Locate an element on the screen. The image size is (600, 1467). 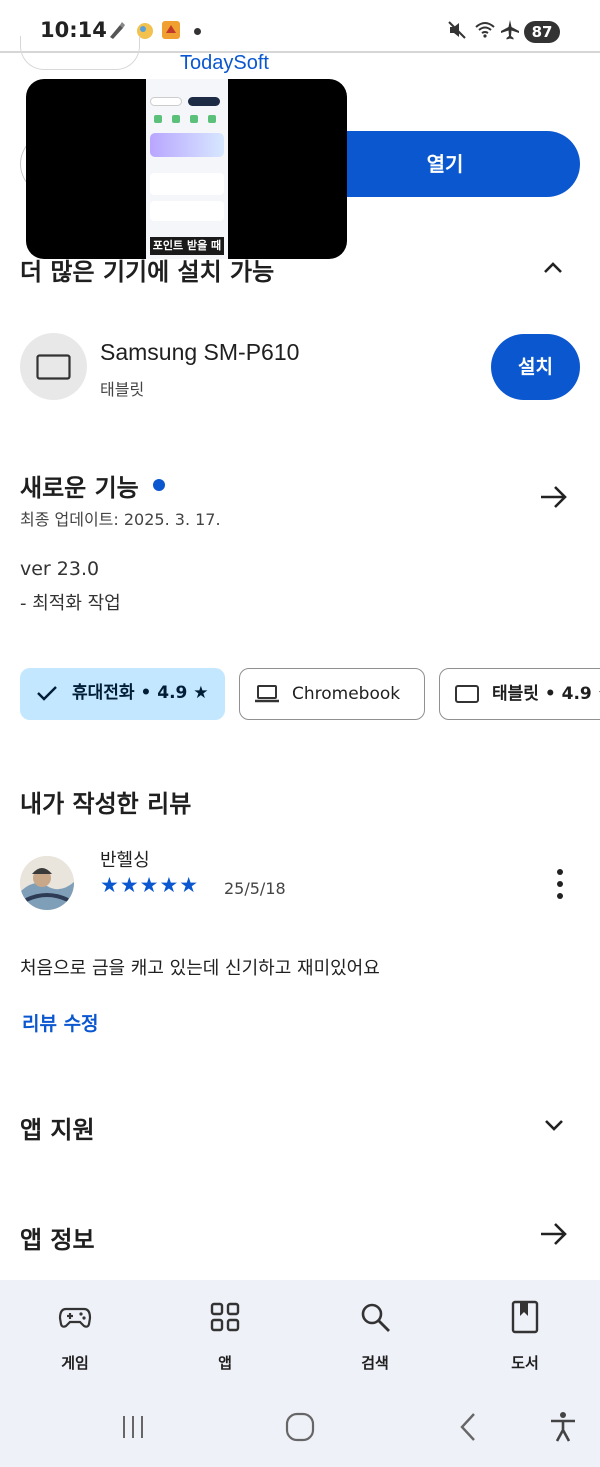
video-caption: 포인트 받을 때 is located at coordinates (187, 246).